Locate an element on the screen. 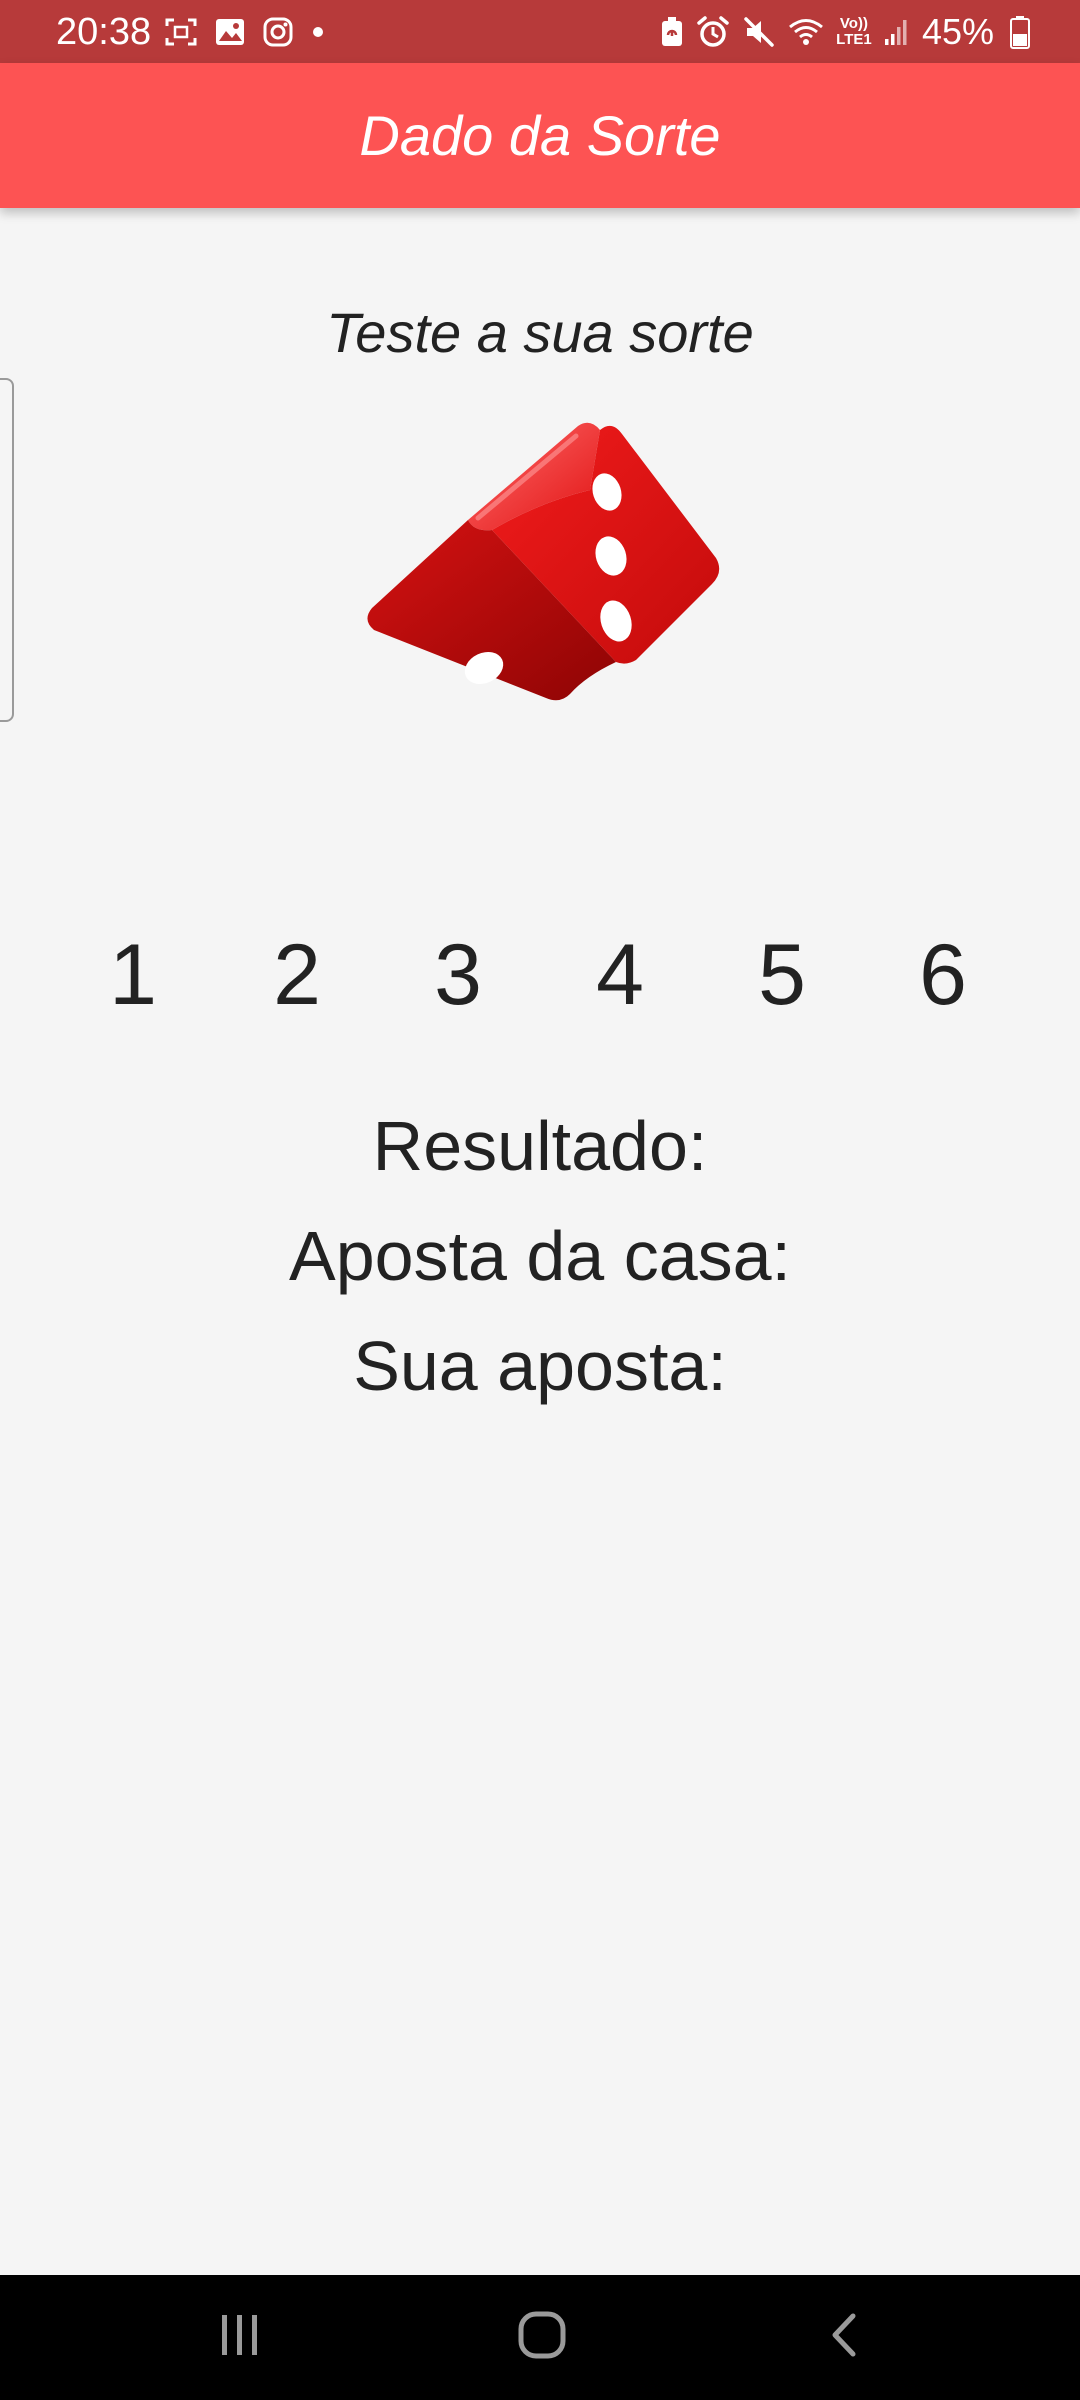 The width and height of the screenshot is (1080, 2400). back-button is located at coordinates (844, 2337).